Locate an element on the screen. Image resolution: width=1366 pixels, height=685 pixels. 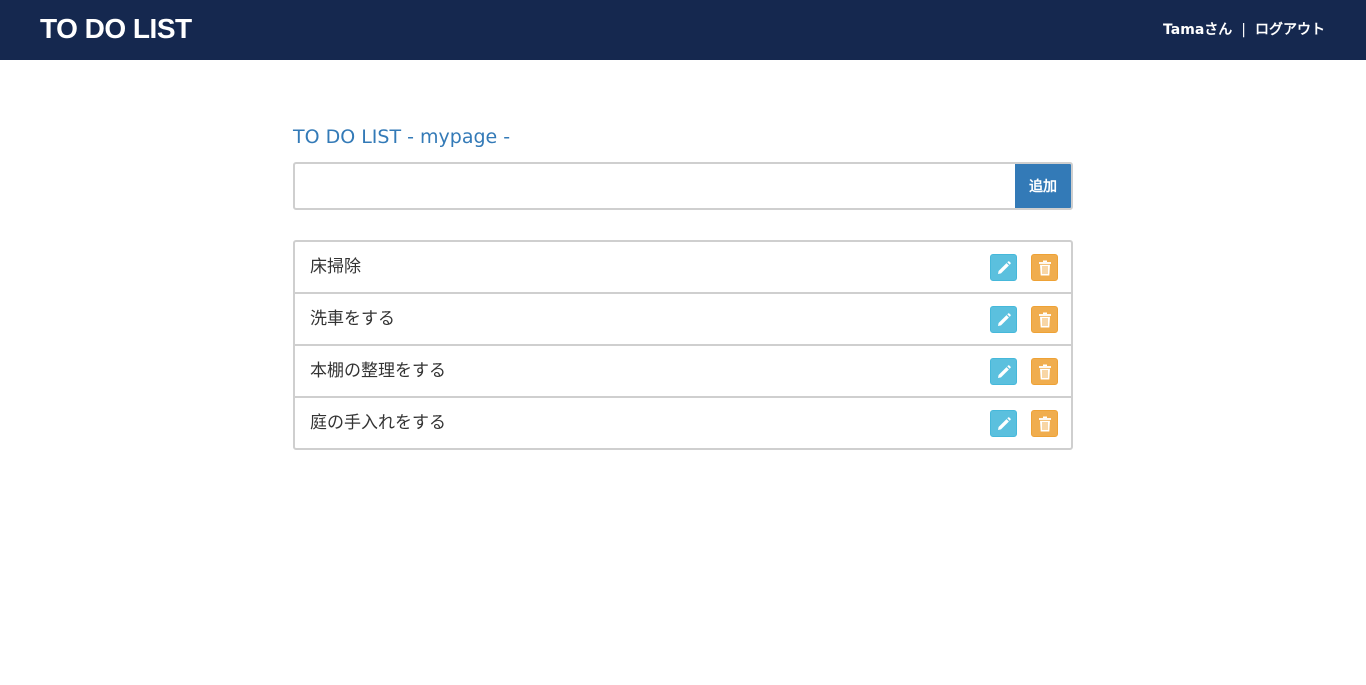
todo-text: 洗車をする is located at coordinates (352, 319).